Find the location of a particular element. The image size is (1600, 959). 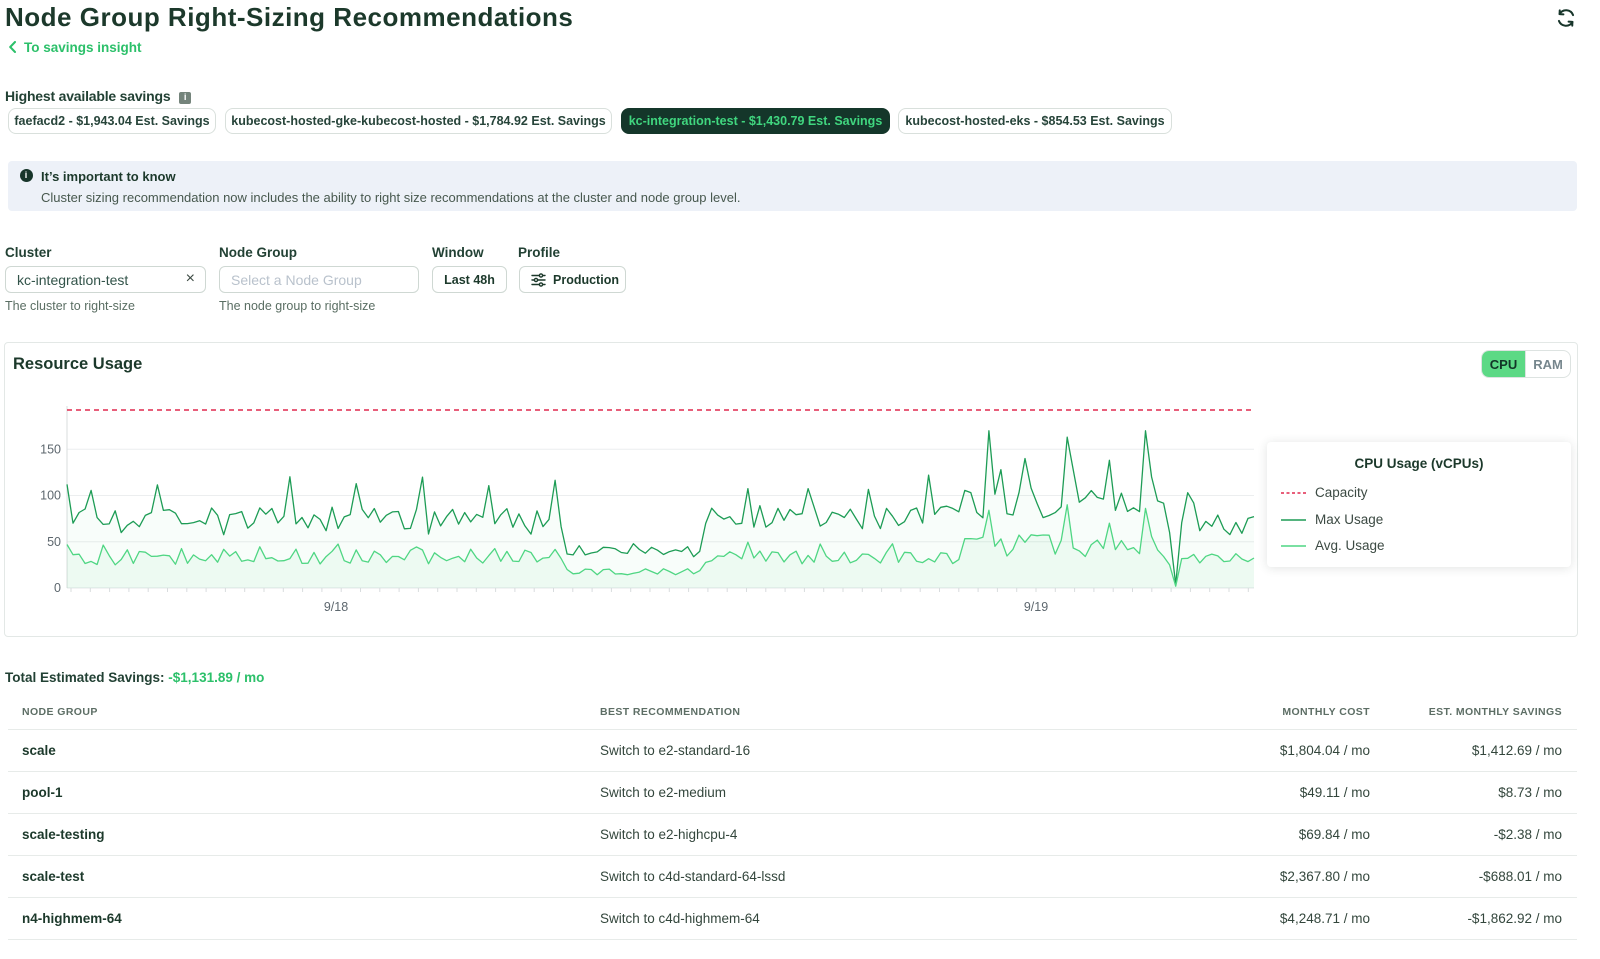

svg-text: 50 is located at coordinates (54, 542).